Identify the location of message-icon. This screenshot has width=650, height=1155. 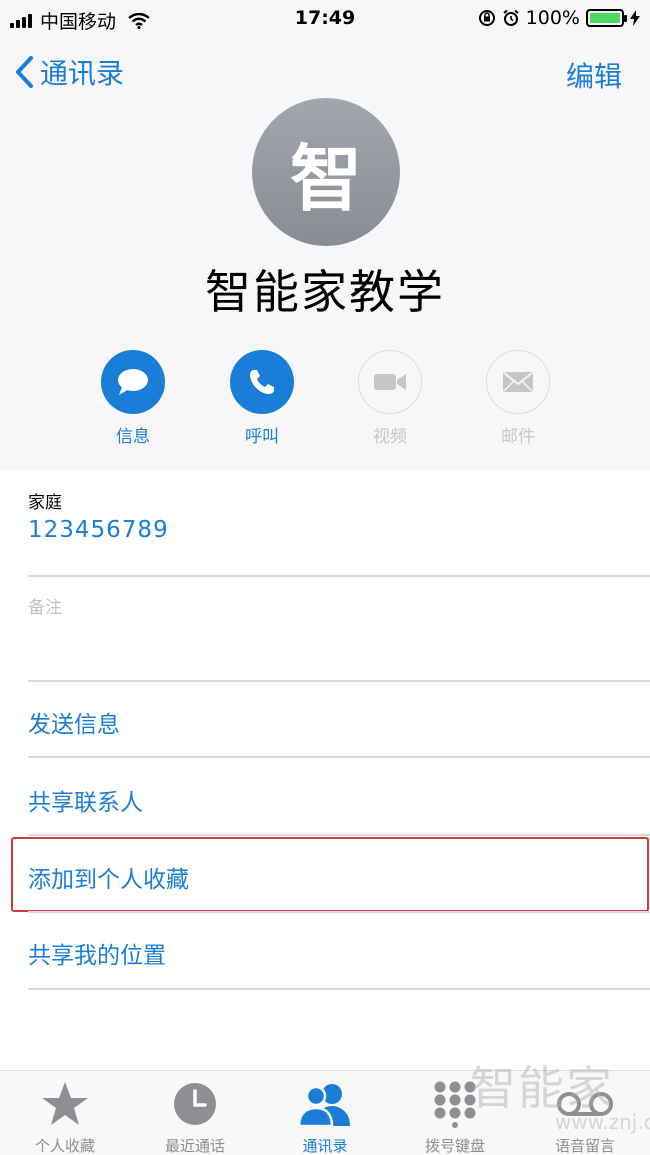
(133, 382).